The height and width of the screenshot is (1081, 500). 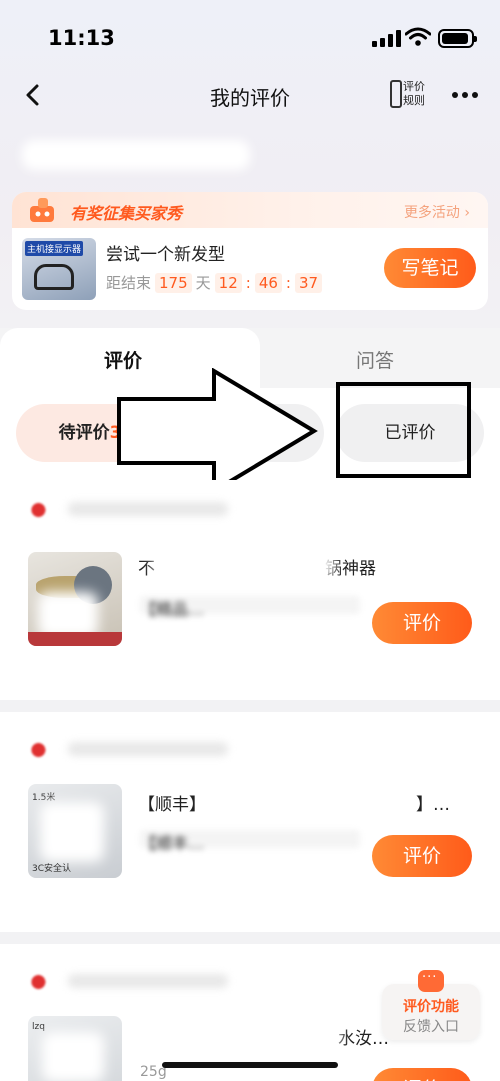 I want to click on countdown-prefix: 距结束, so click(x=129, y=283).